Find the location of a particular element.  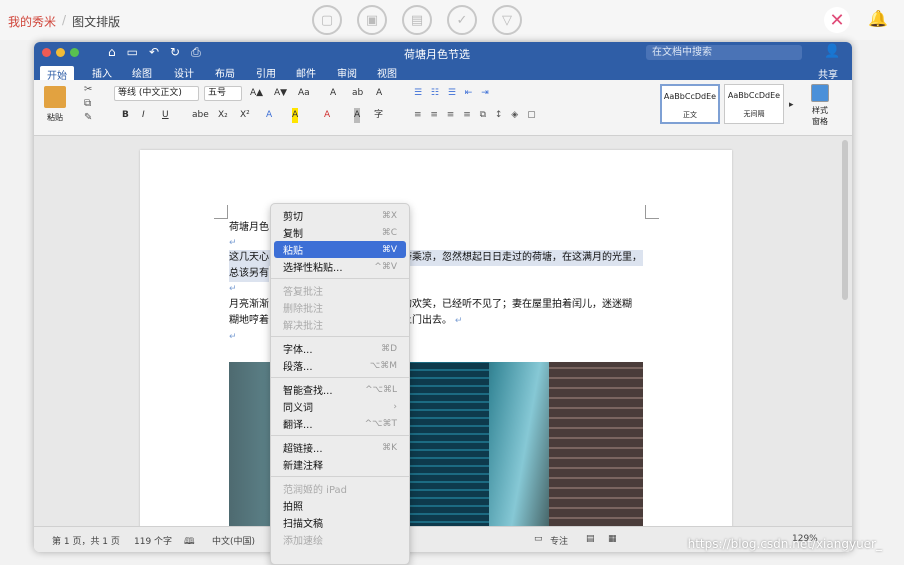

enclose-char-button: 字 is located at coordinates (378, 115).